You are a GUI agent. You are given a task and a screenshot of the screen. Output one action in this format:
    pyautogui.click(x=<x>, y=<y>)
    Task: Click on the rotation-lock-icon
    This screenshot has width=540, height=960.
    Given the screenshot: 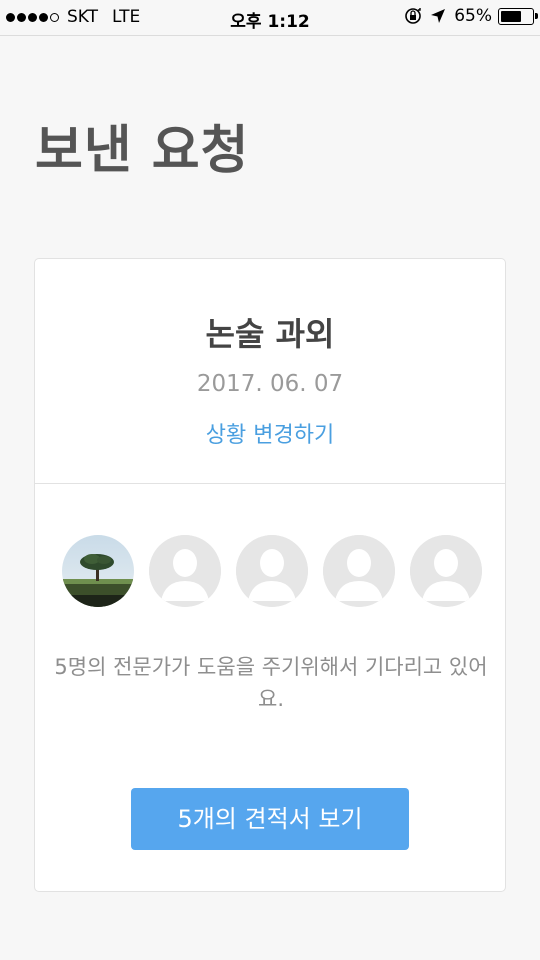 What is the action you would take?
    pyautogui.click(x=413, y=16)
    